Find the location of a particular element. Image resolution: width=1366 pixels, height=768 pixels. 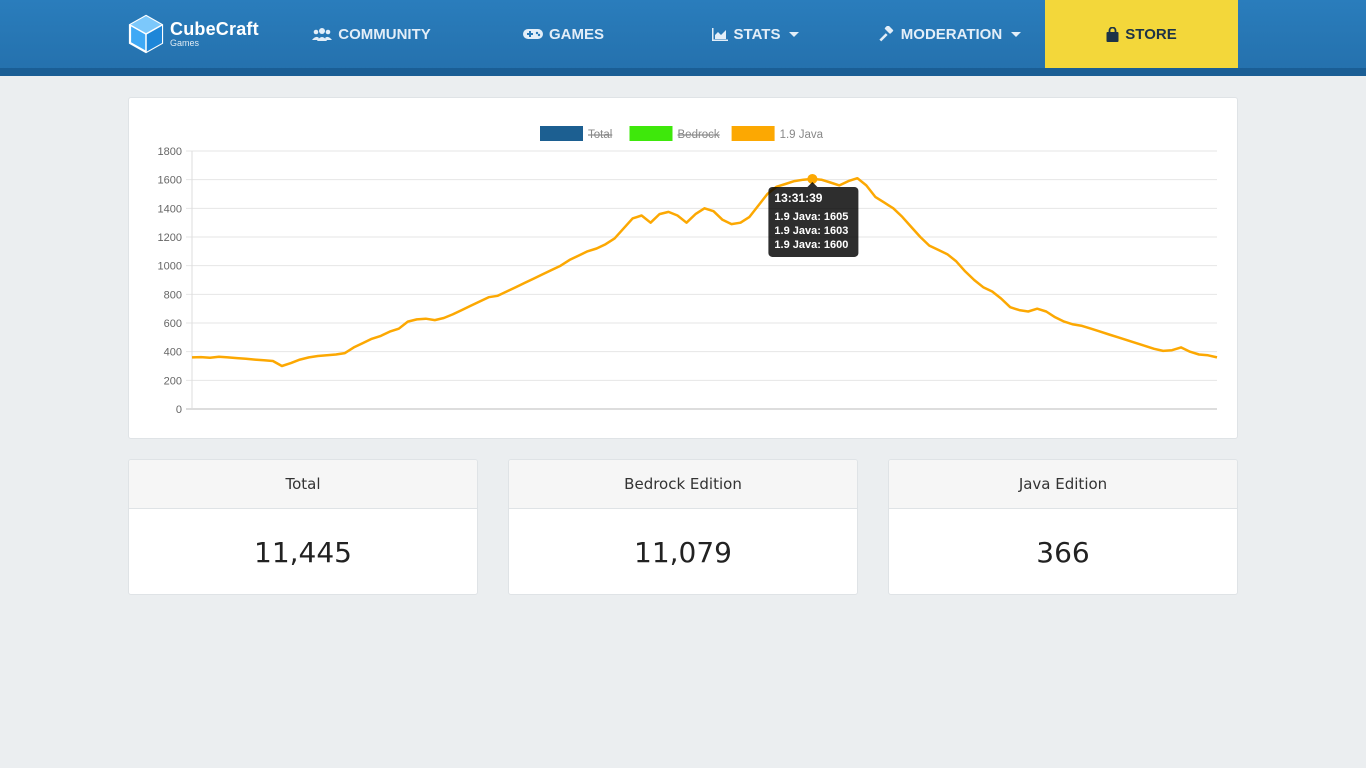

stat-value: 11,445 is located at coordinates (303, 552).